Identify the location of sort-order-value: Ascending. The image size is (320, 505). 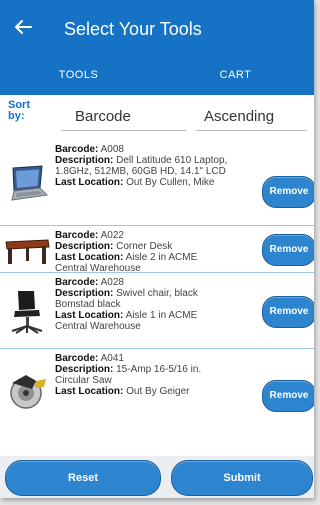
(239, 116).